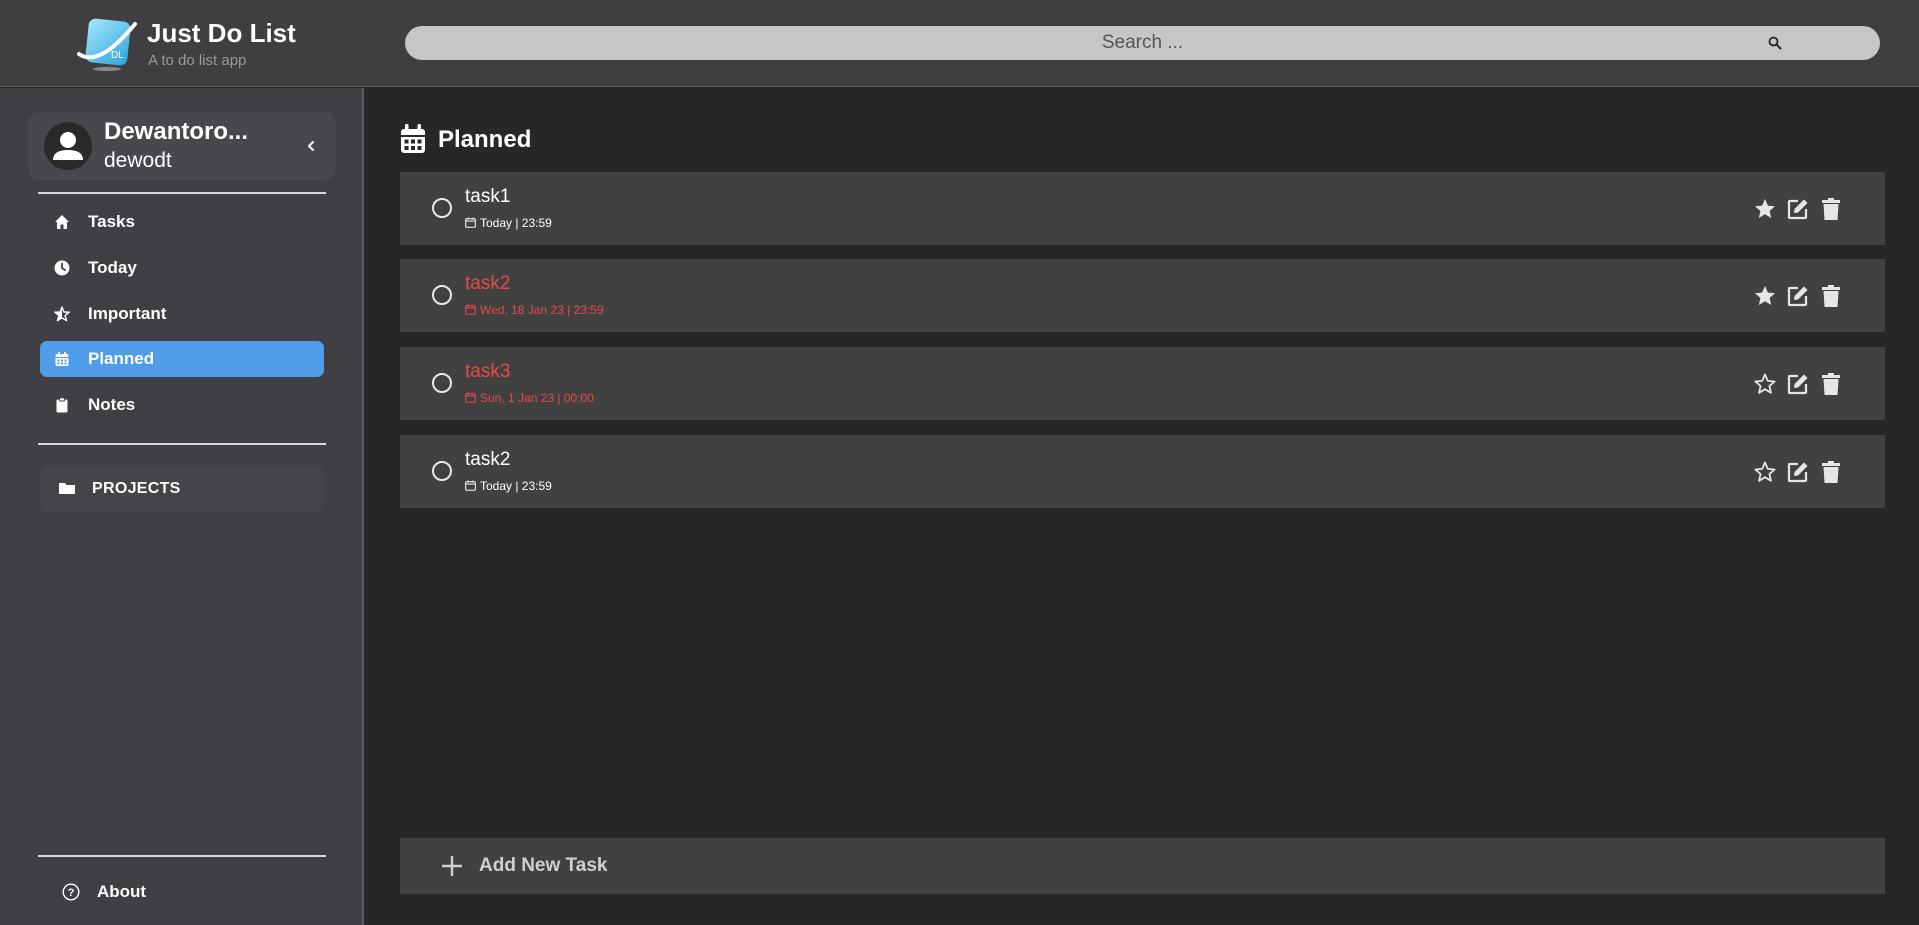 Image resolution: width=1919 pixels, height=925 pixels. Describe the element at coordinates (485, 139) in the screenshot. I see `page-title: Planned` at that location.